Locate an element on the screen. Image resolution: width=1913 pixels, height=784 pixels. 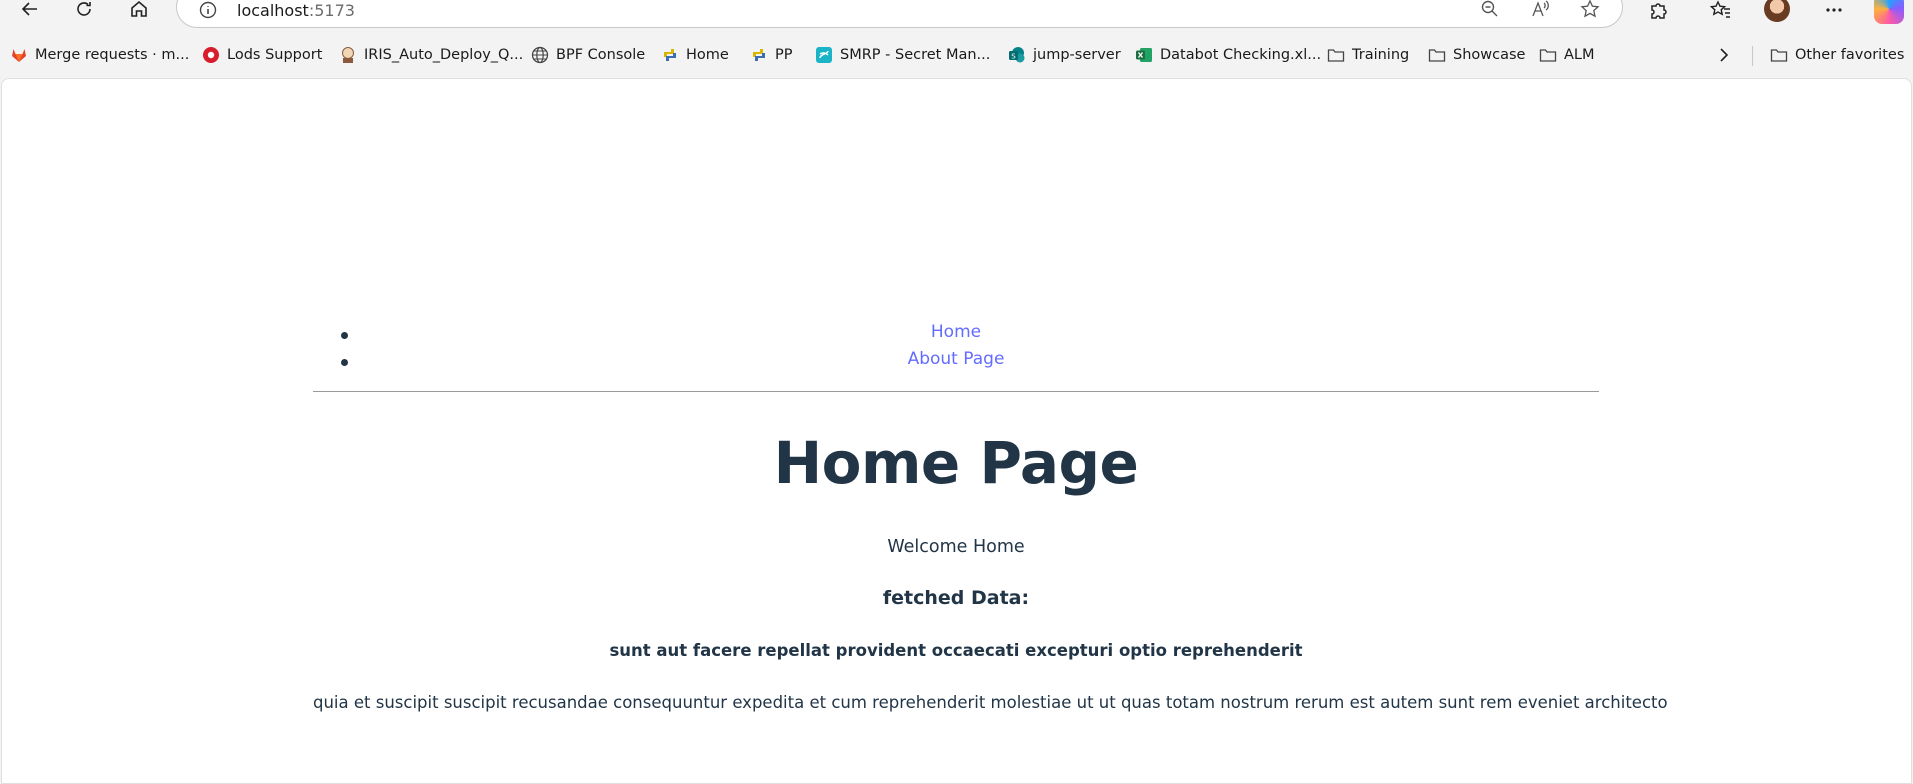
read-aloud-button is located at coordinates (1541, 10).